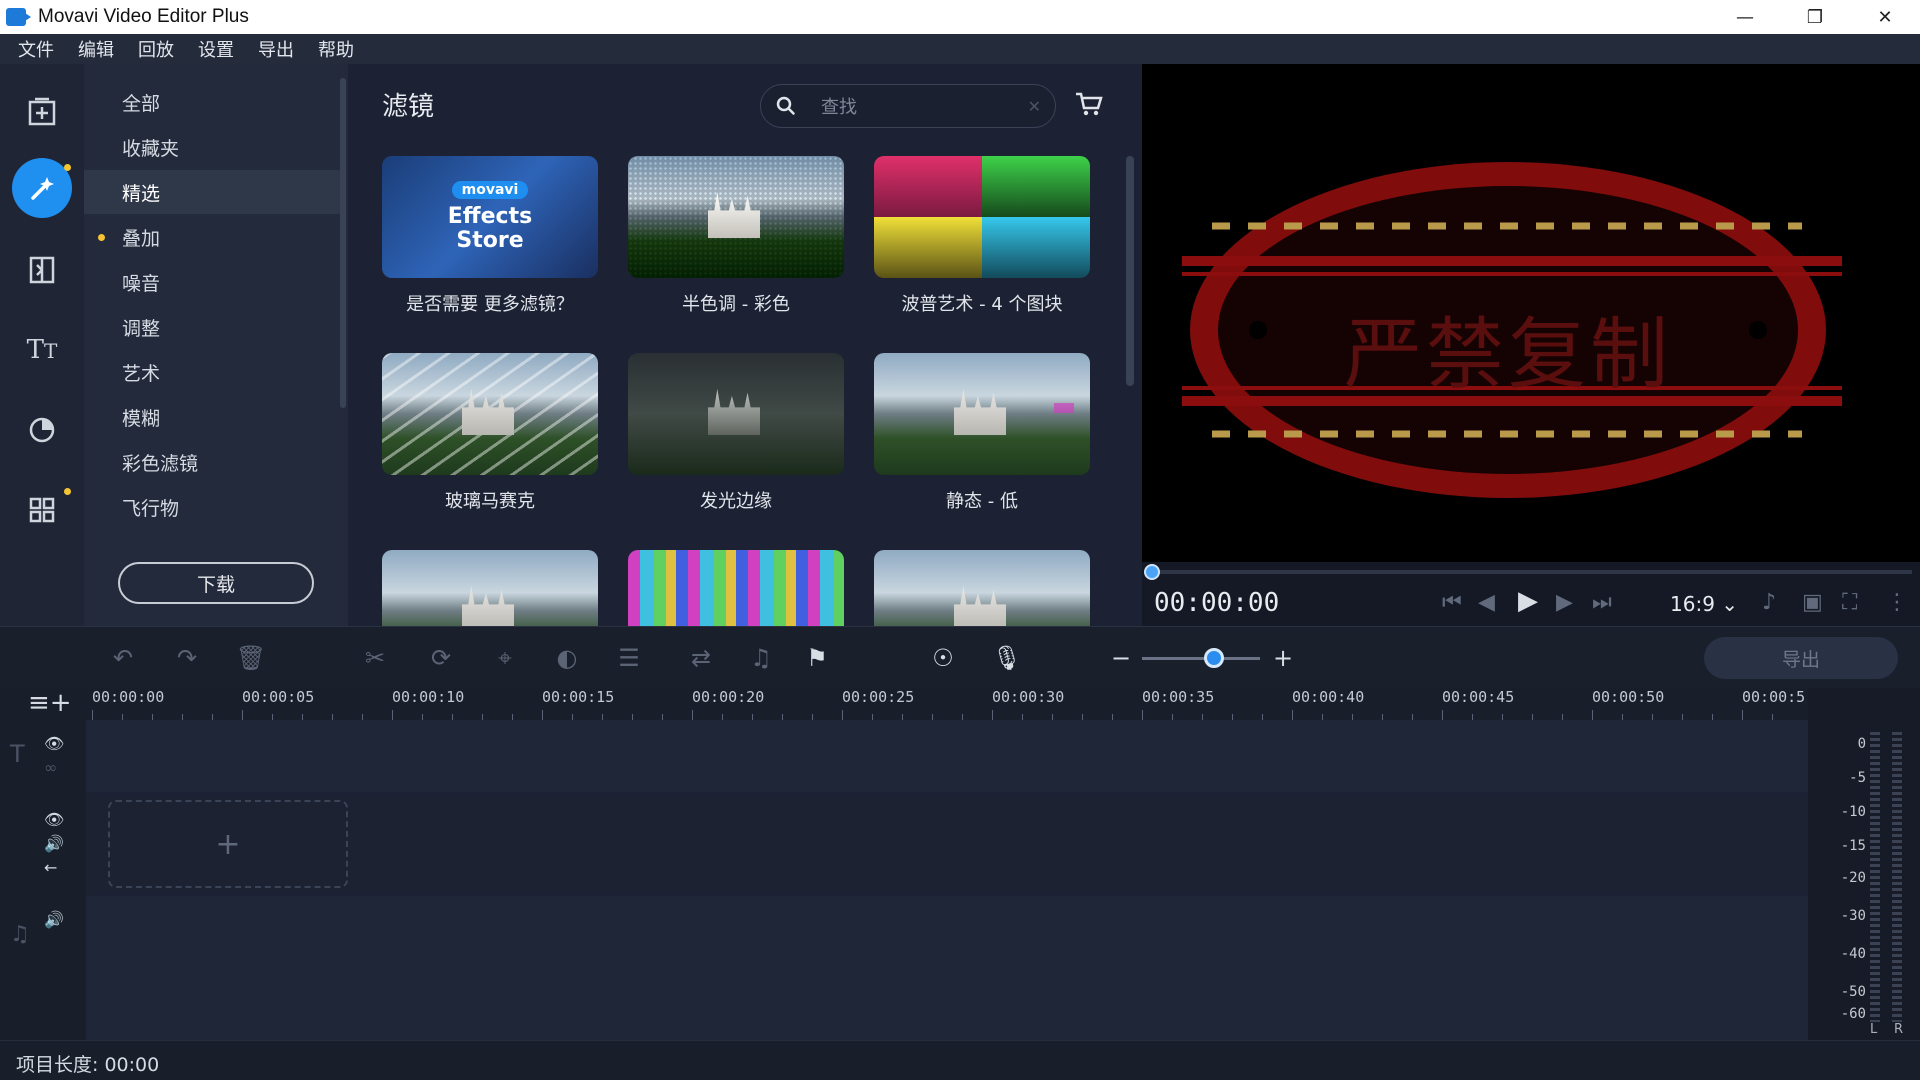  What do you see at coordinates (276, 49) in the screenshot?
I see `menu-export: 导出` at bounding box center [276, 49].